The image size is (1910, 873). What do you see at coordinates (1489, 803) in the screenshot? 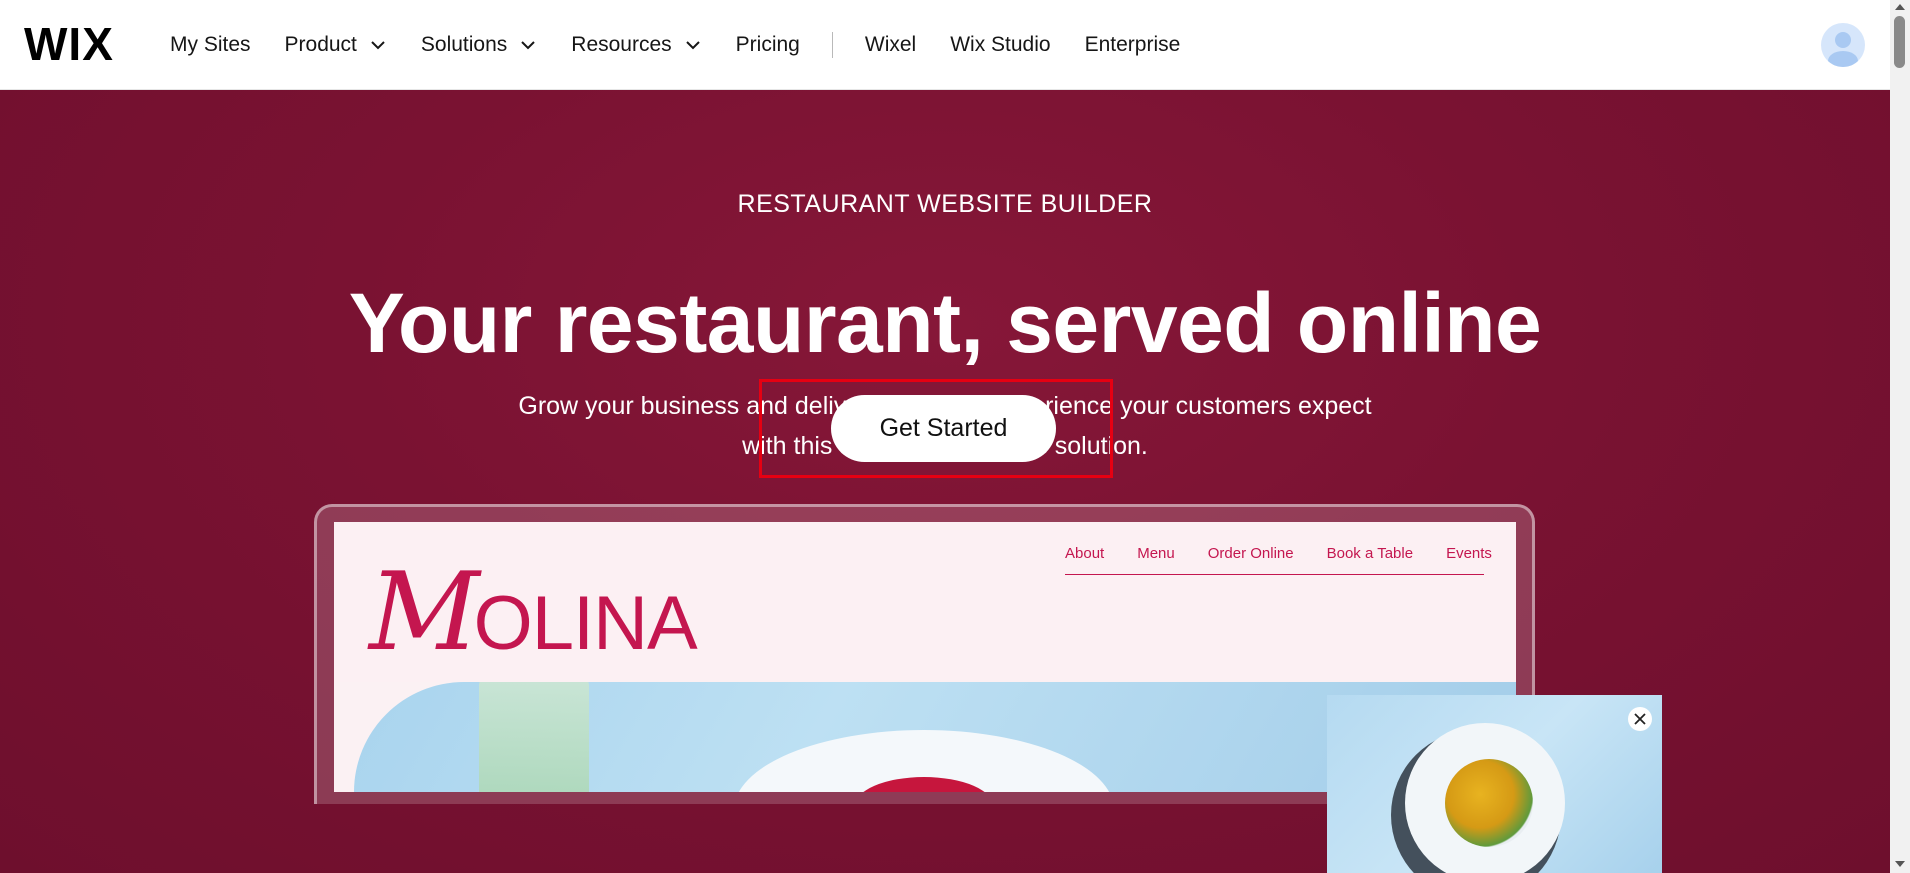
I see `tortellini-image` at bounding box center [1489, 803].